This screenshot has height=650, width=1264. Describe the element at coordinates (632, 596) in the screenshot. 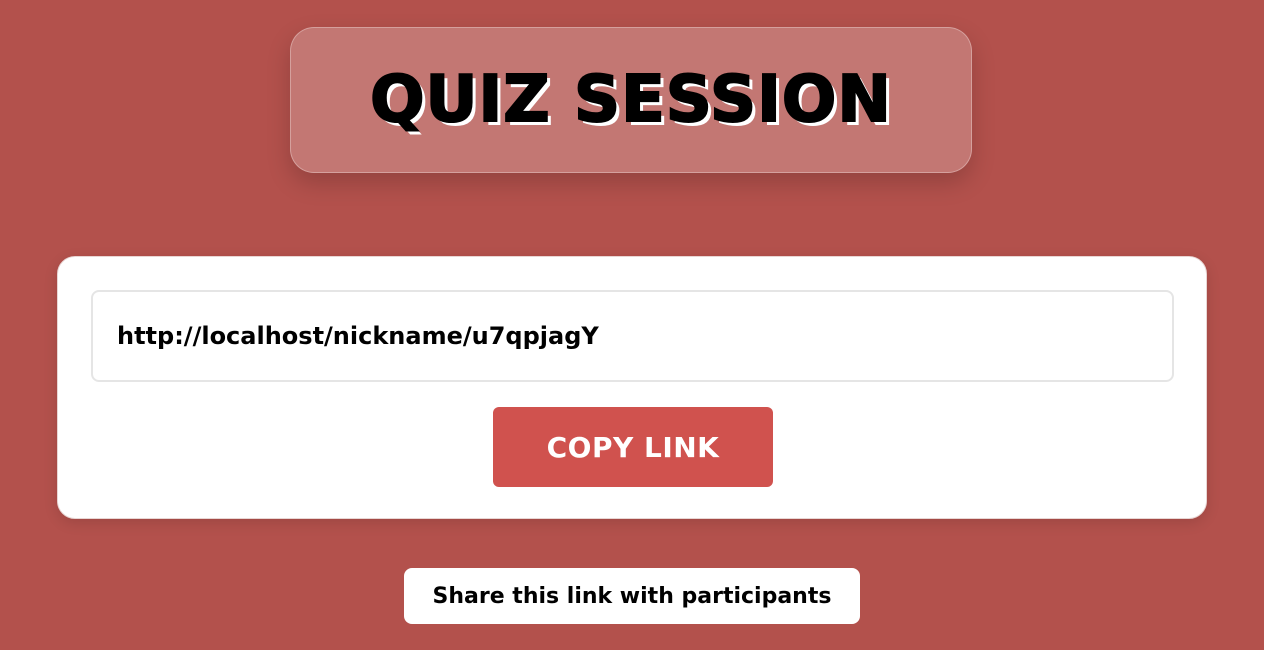

I see `share-instructions: Share this link with participants` at that location.